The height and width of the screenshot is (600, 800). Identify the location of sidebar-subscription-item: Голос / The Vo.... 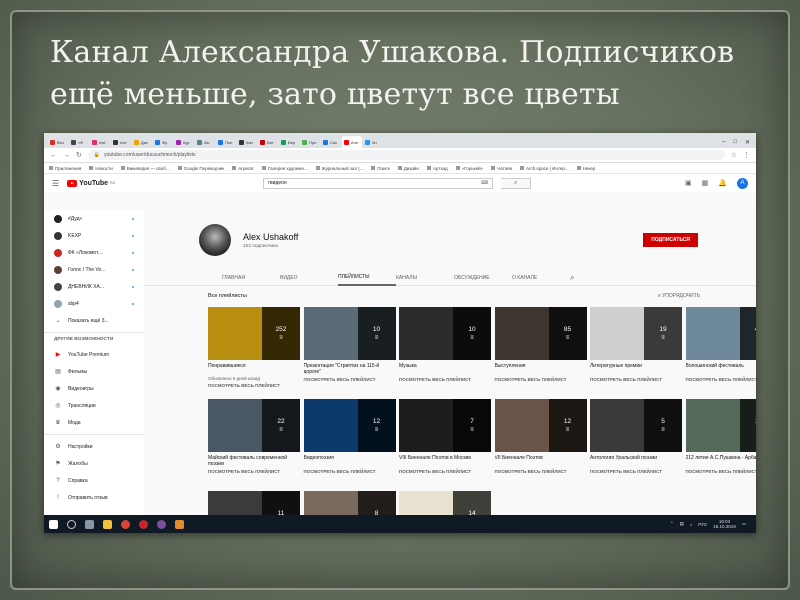
(94, 269).